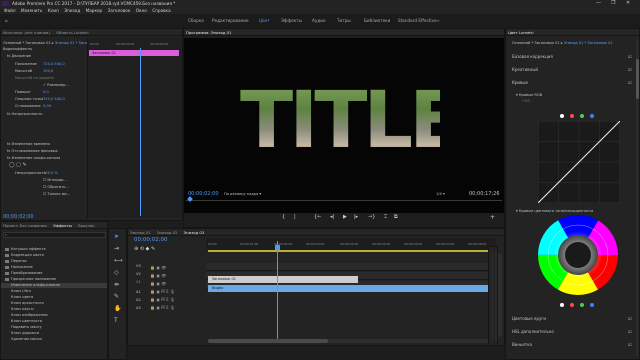 Image resolution: width=640 pixels, height=360 pixels. I want to click on effect-opacity: fx Непрозрачность, so click(25, 114).